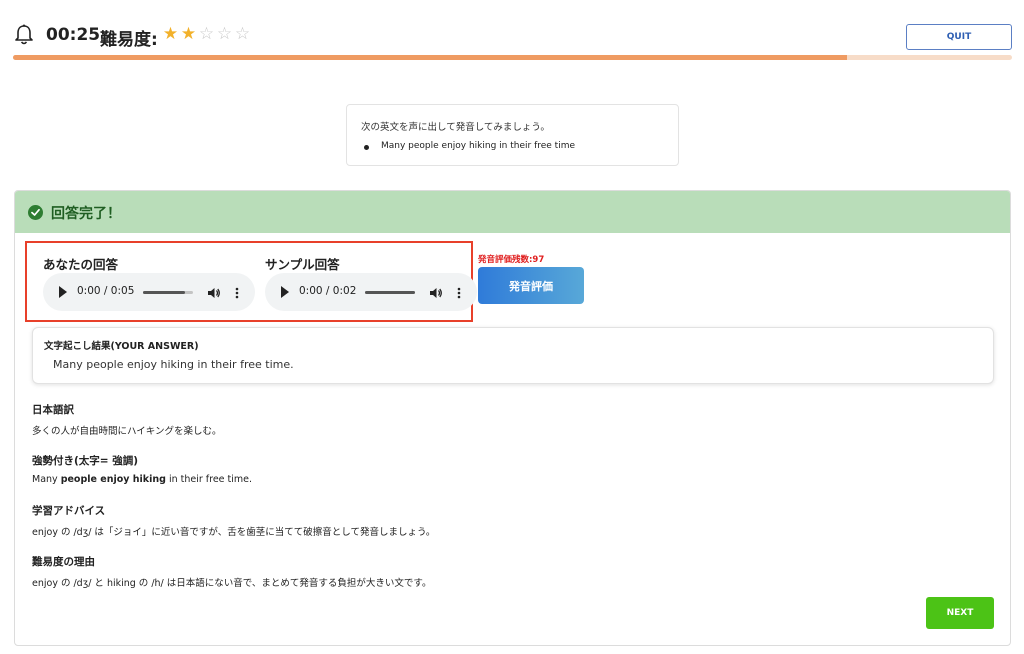 Image resolution: width=1024 pixels, height=654 pixels. I want to click on audio-comparison-box: あなたの回答 0:00 / 0:05 サンプル回答 0:00 / 0:02, so click(251, 281).